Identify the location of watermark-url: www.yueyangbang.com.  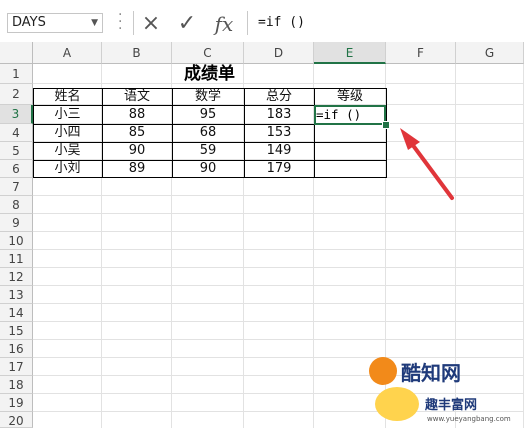
(469, 419).